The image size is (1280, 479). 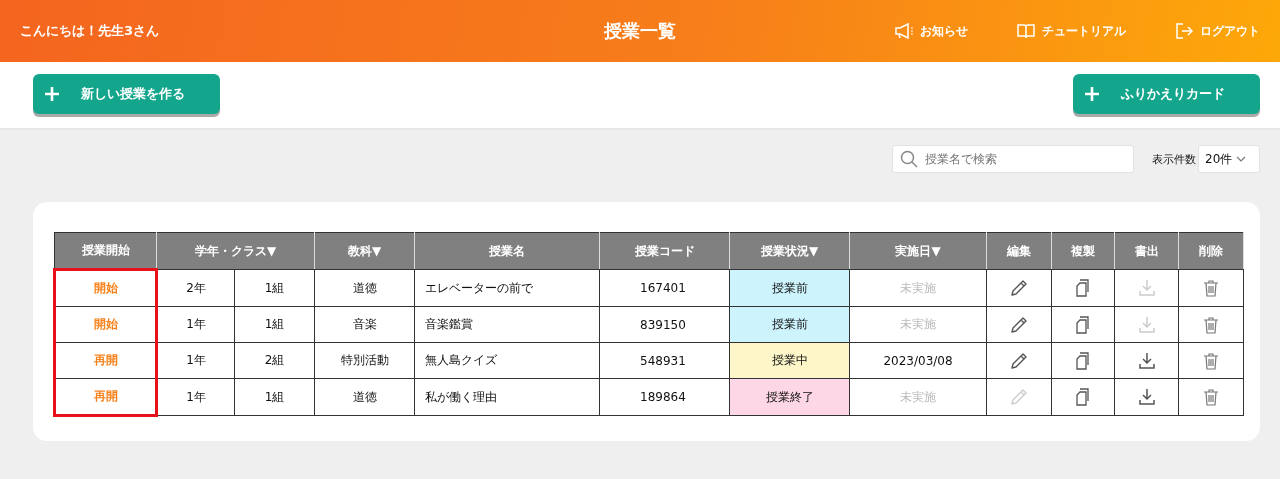 I want to click on table-cell: 私が働く理由, so click(x=507, y=397).